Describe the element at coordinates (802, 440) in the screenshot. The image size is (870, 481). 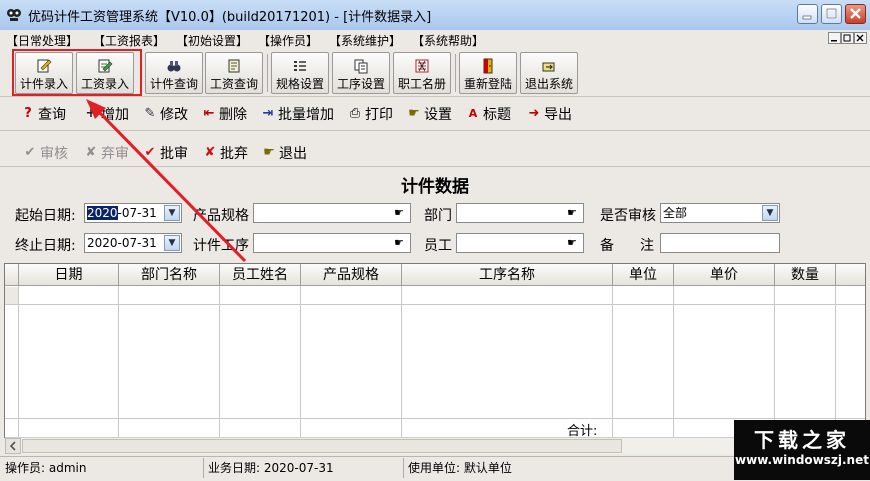
I see `watermark-title: 下载之家` at that location.